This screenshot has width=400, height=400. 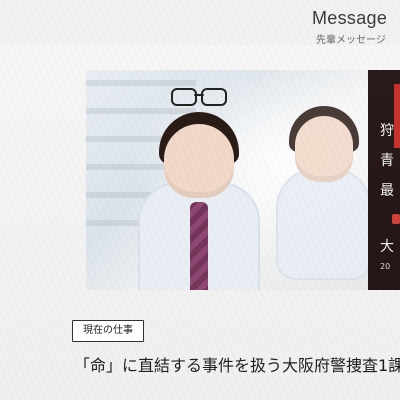 I want to click on person-background, so click(x=322, y=193).